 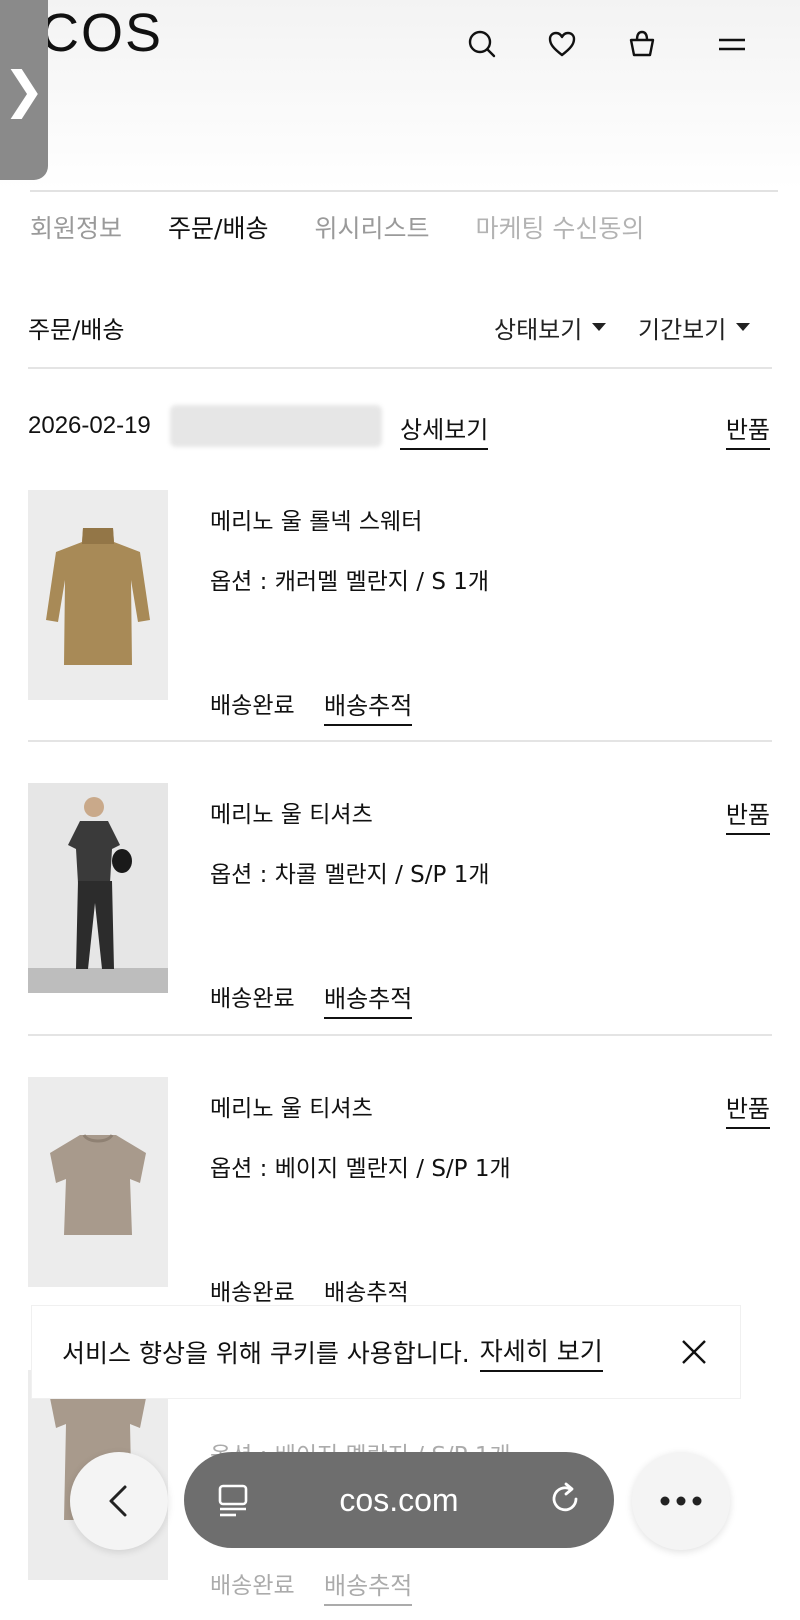 What do you see at coordinates (642, 44) in the screenshot?
I see `shopping-bag-icon` at bounding box center [642, 44].